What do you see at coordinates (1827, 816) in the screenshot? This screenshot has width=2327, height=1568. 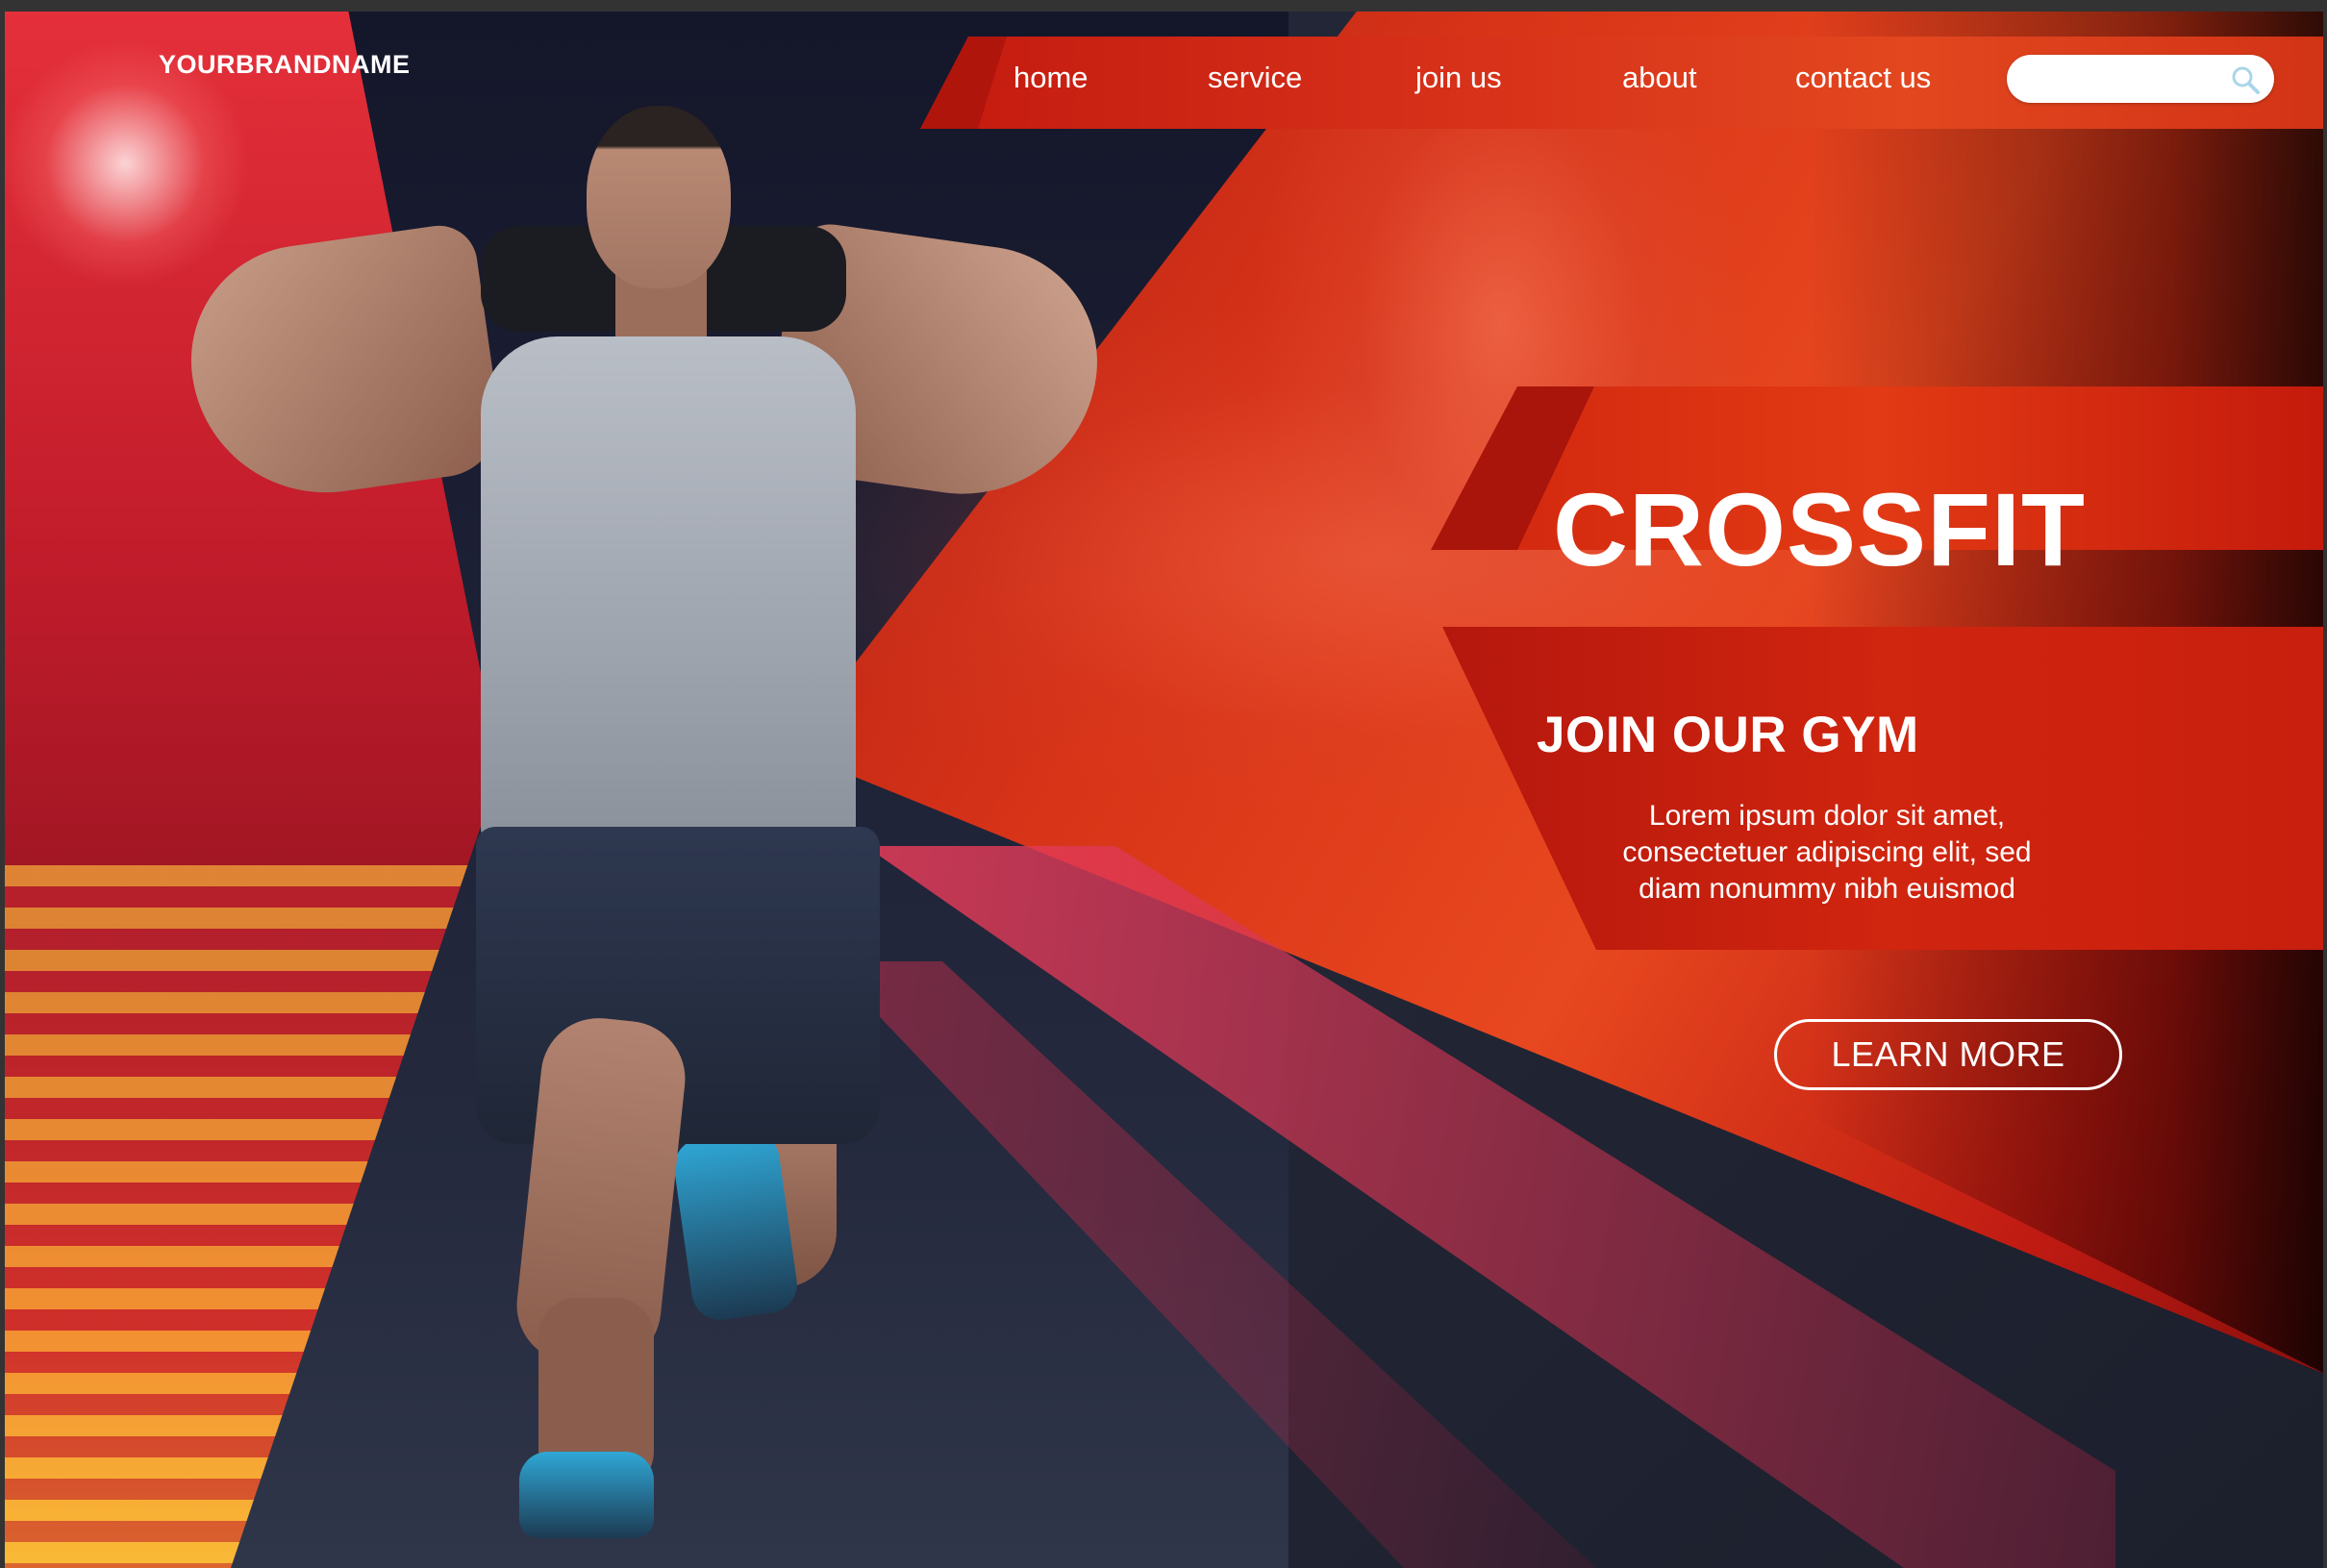 I see `hero-description-line: Lorem ipsum dolor sit amet,` at bounding box center [1827, 816].